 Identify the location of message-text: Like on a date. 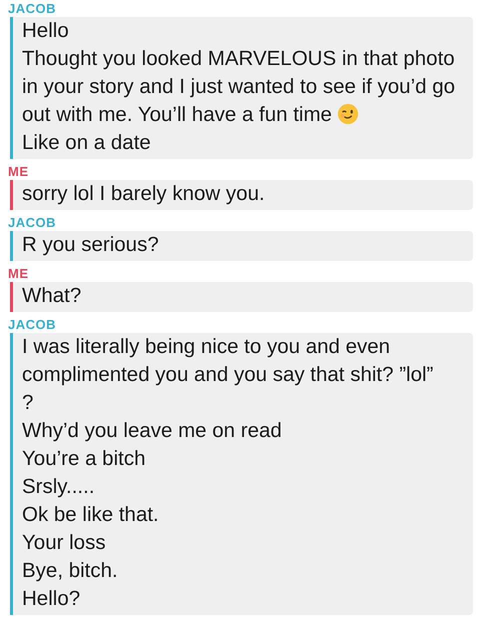
(87, 143).